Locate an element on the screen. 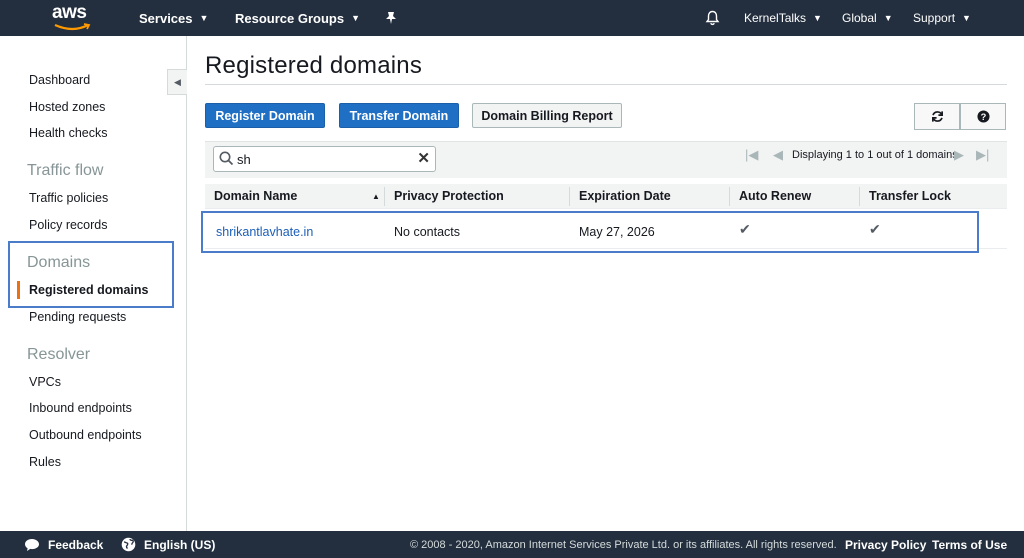 This screenshot has height=558, width=1024. feedback-label: Feedback is located at coordinates (76, 544).